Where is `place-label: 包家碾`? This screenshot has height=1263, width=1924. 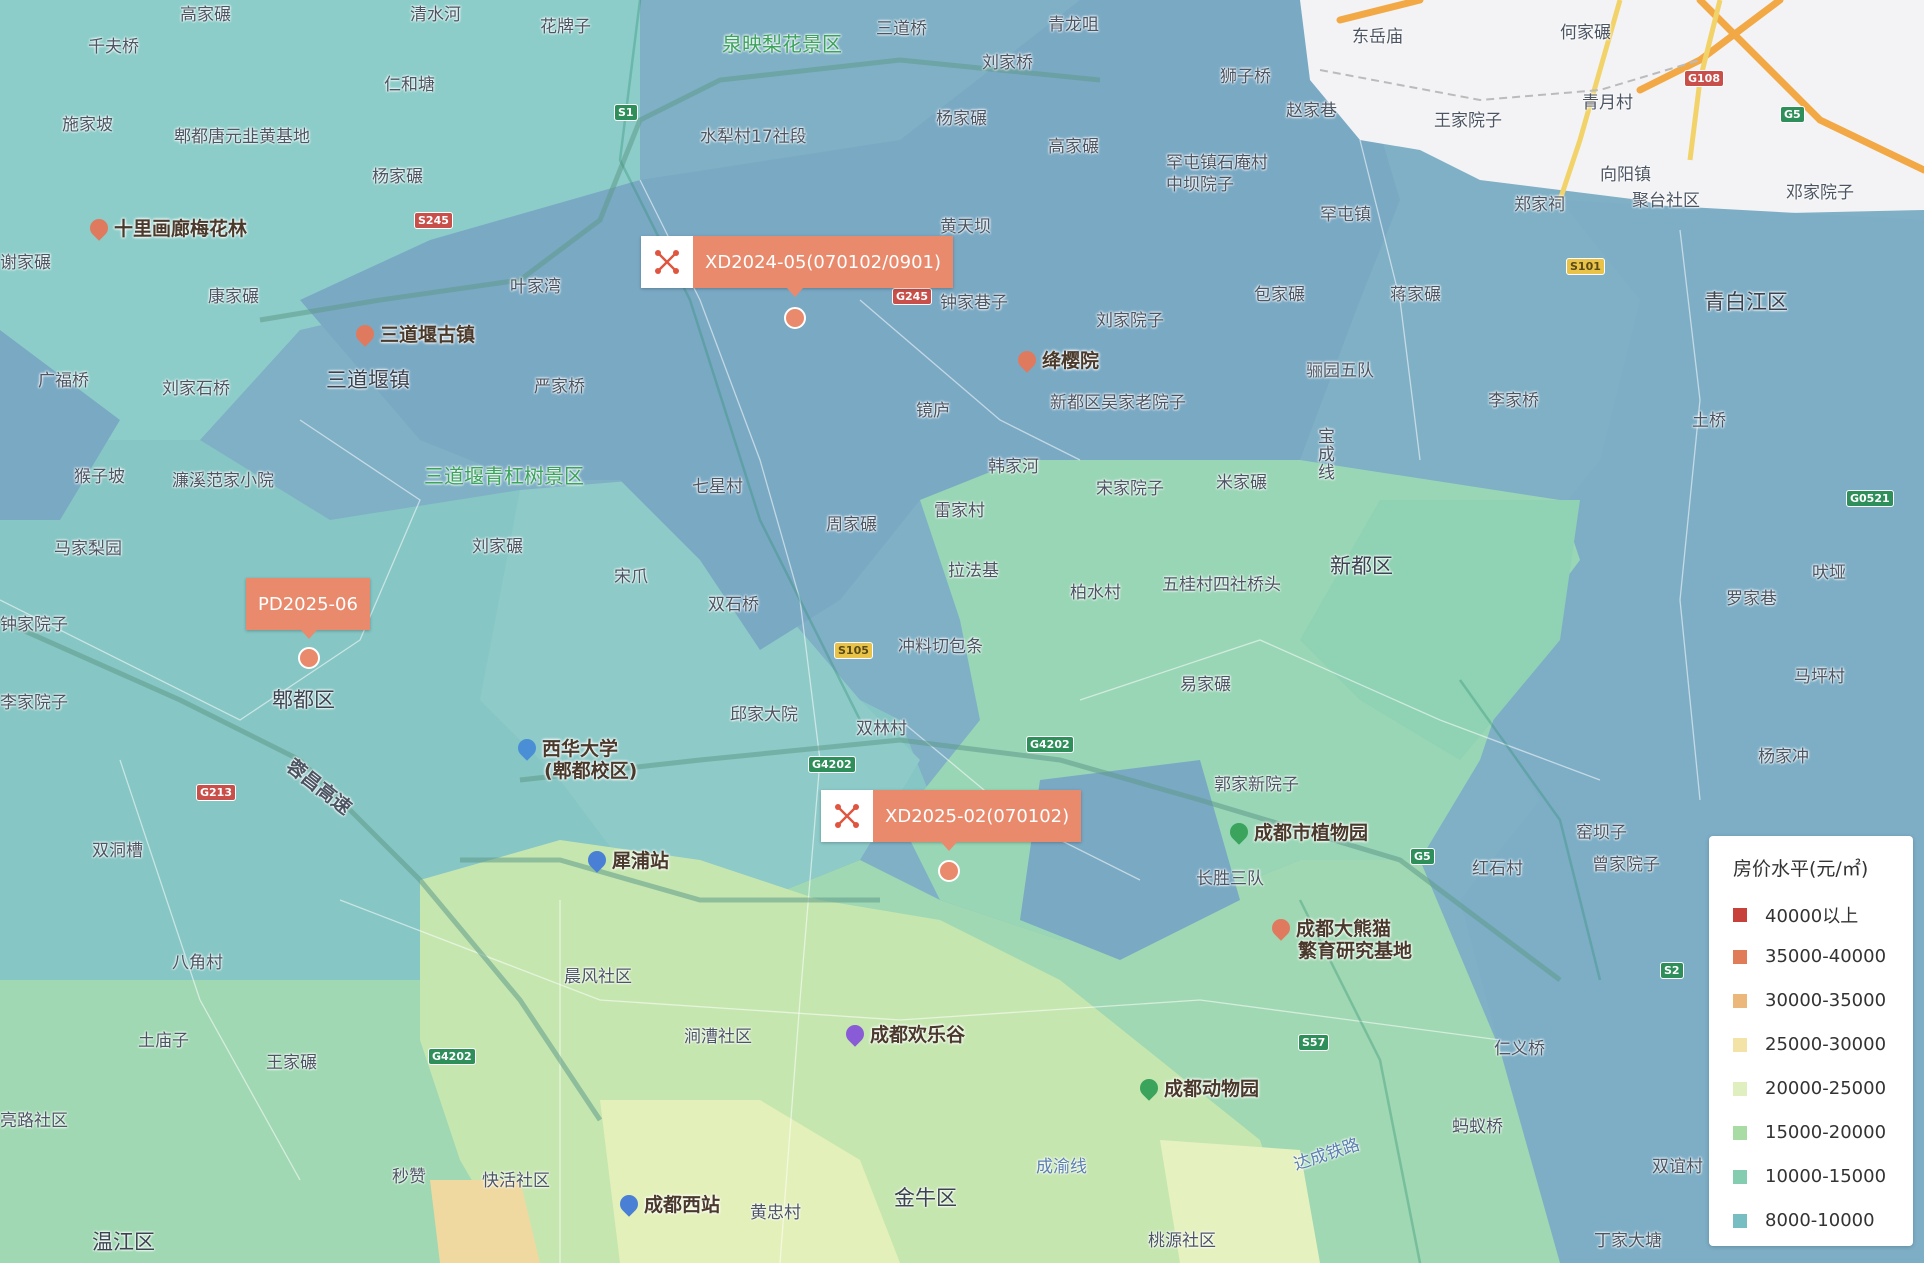 place-label: 包家碾 is located at coordinates (1279, 295).